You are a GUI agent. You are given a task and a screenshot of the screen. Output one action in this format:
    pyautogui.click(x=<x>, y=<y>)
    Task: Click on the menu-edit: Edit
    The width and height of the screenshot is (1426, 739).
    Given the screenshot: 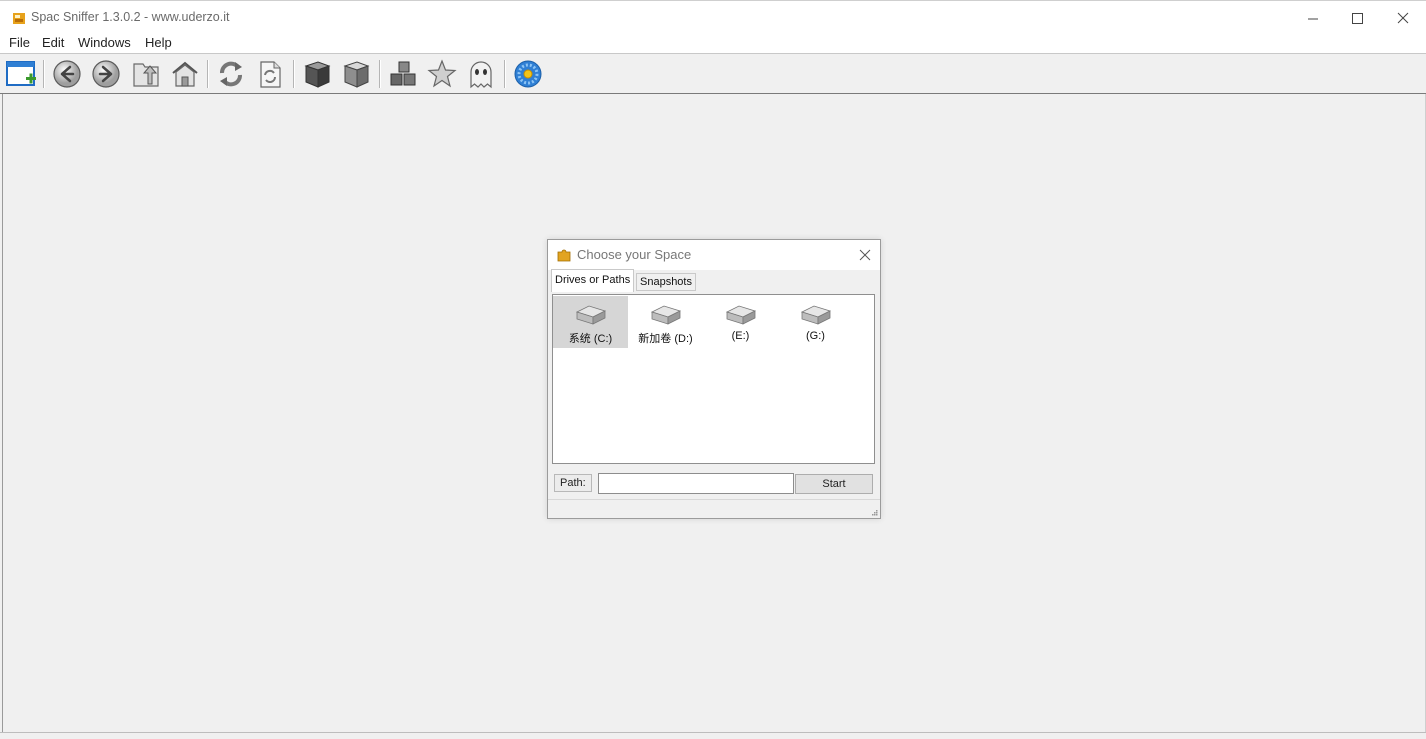 What is the action you would take?
    pyautogui.click(x=53, y=42)
    